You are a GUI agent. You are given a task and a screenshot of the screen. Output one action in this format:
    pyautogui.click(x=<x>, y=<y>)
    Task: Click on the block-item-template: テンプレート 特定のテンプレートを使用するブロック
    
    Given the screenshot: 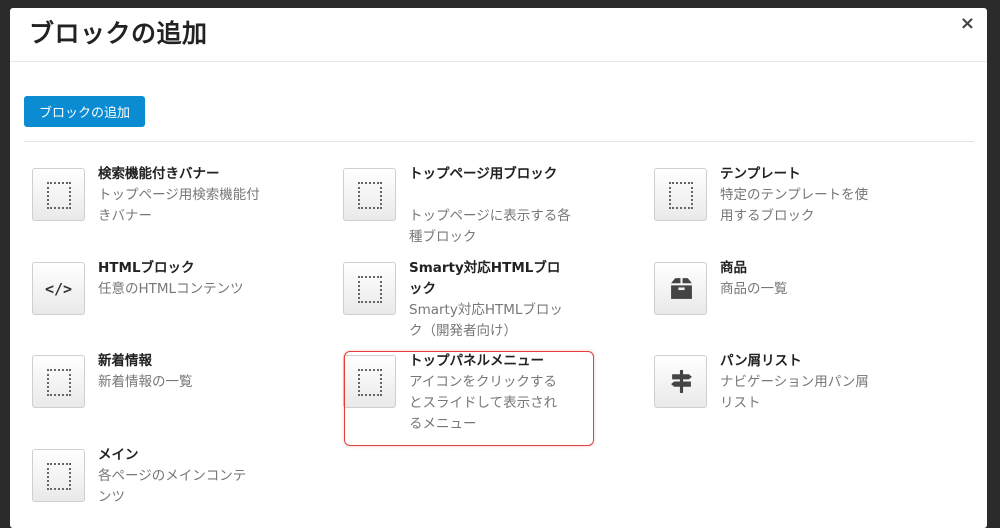 What is the action you would take?
    pyautogui.click(x=799, y=205)
    